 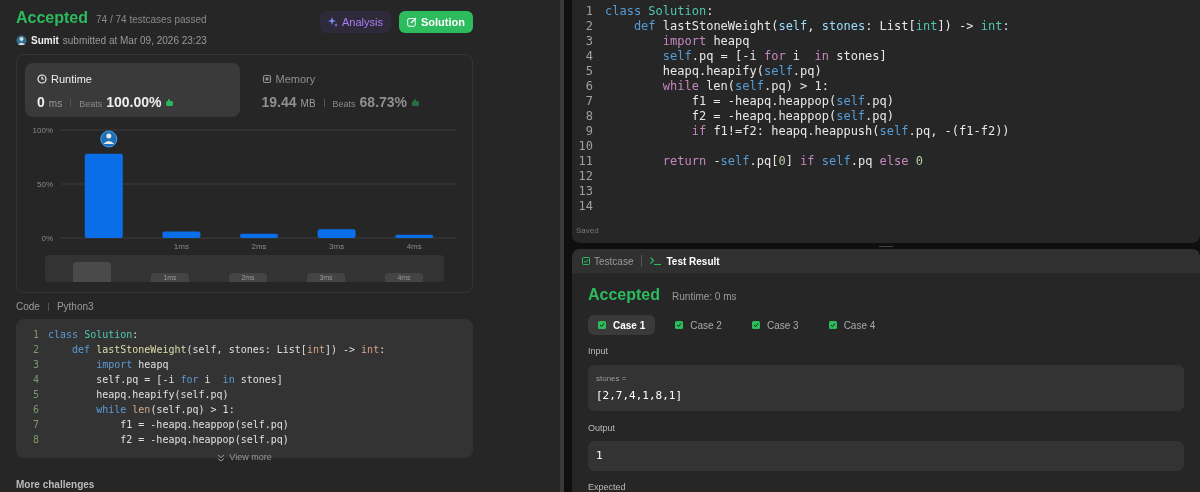 I want to click on stat-value: 19.44, so click(x=279, y=102).